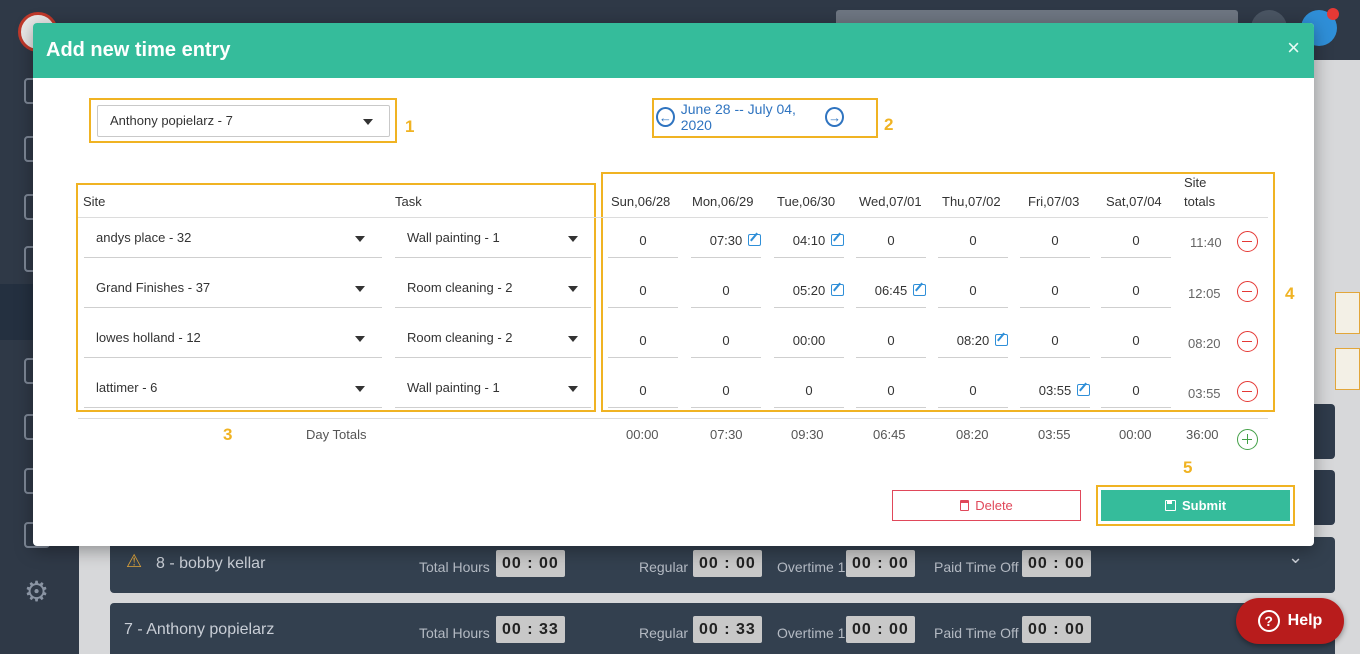  What do you see at coordinates (965, 505) in the screenshot?
I see `trash-icon` at bounding box center [965, 505].